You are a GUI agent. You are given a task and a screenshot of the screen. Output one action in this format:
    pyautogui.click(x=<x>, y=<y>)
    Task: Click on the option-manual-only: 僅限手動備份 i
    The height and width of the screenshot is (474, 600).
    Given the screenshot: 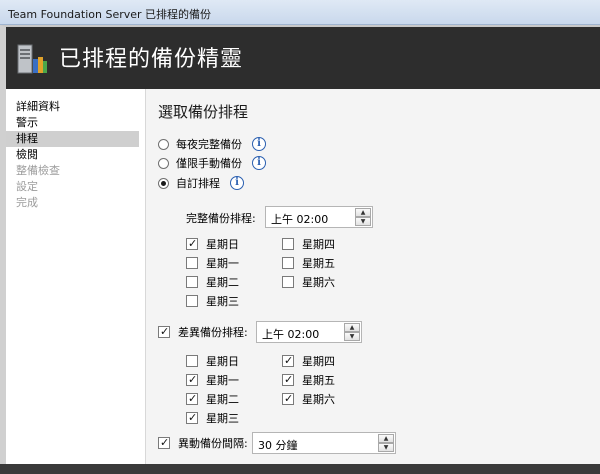 What is the action you would take?
    pyautogui.click(x=212, y=163)
    